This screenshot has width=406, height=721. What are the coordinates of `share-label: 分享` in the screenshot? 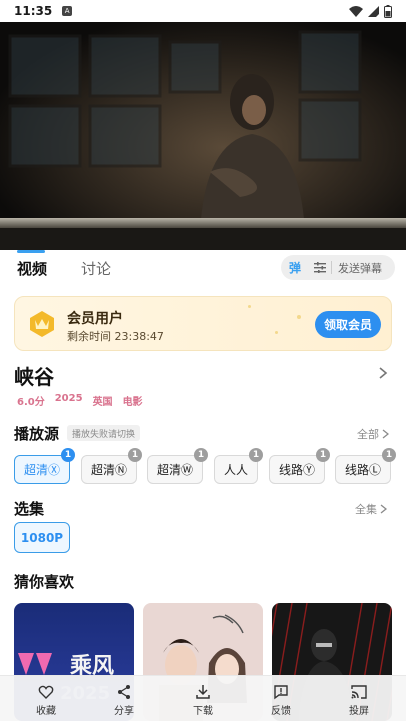 It's located at (124, 711).